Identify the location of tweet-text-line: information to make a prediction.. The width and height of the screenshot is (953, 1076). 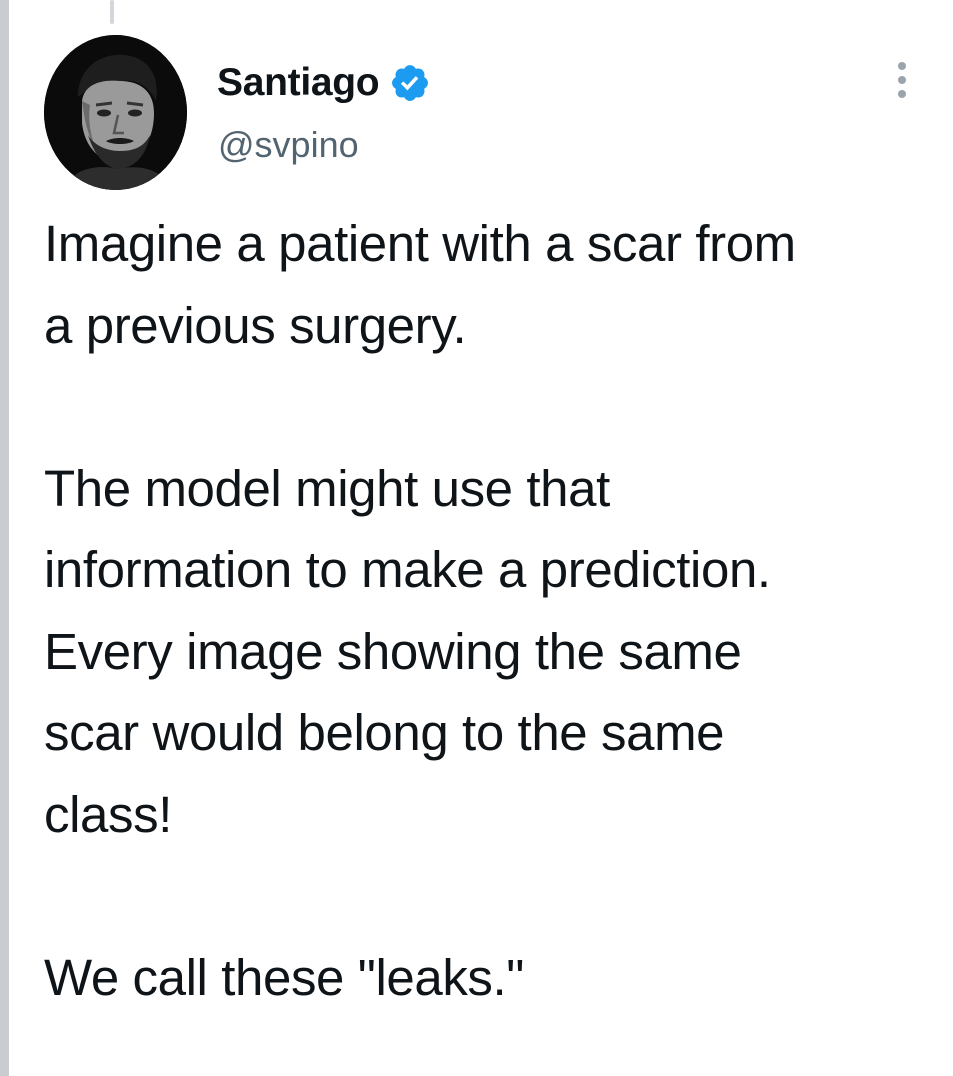
(407, 569).